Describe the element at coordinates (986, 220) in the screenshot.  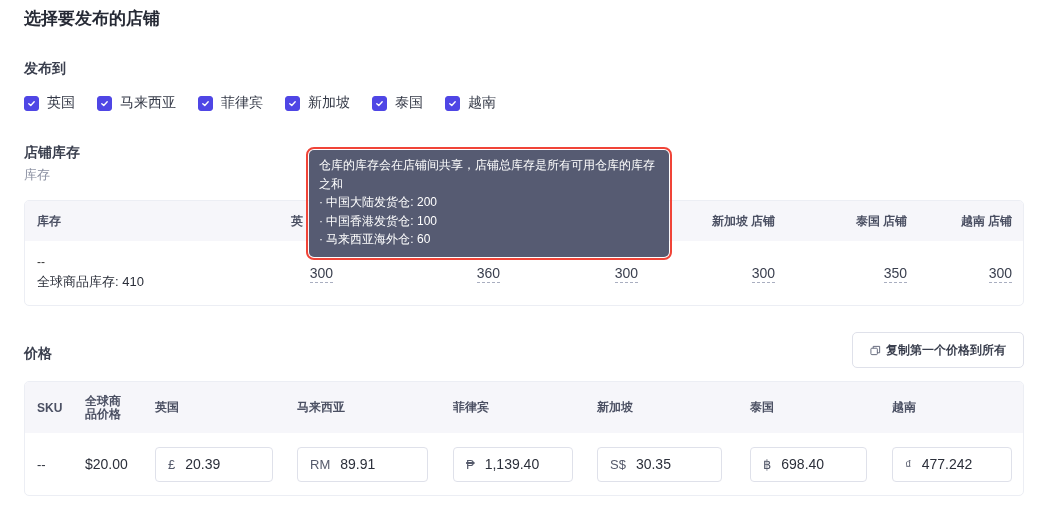
I see `column-header: 越南 店铺` at that location.